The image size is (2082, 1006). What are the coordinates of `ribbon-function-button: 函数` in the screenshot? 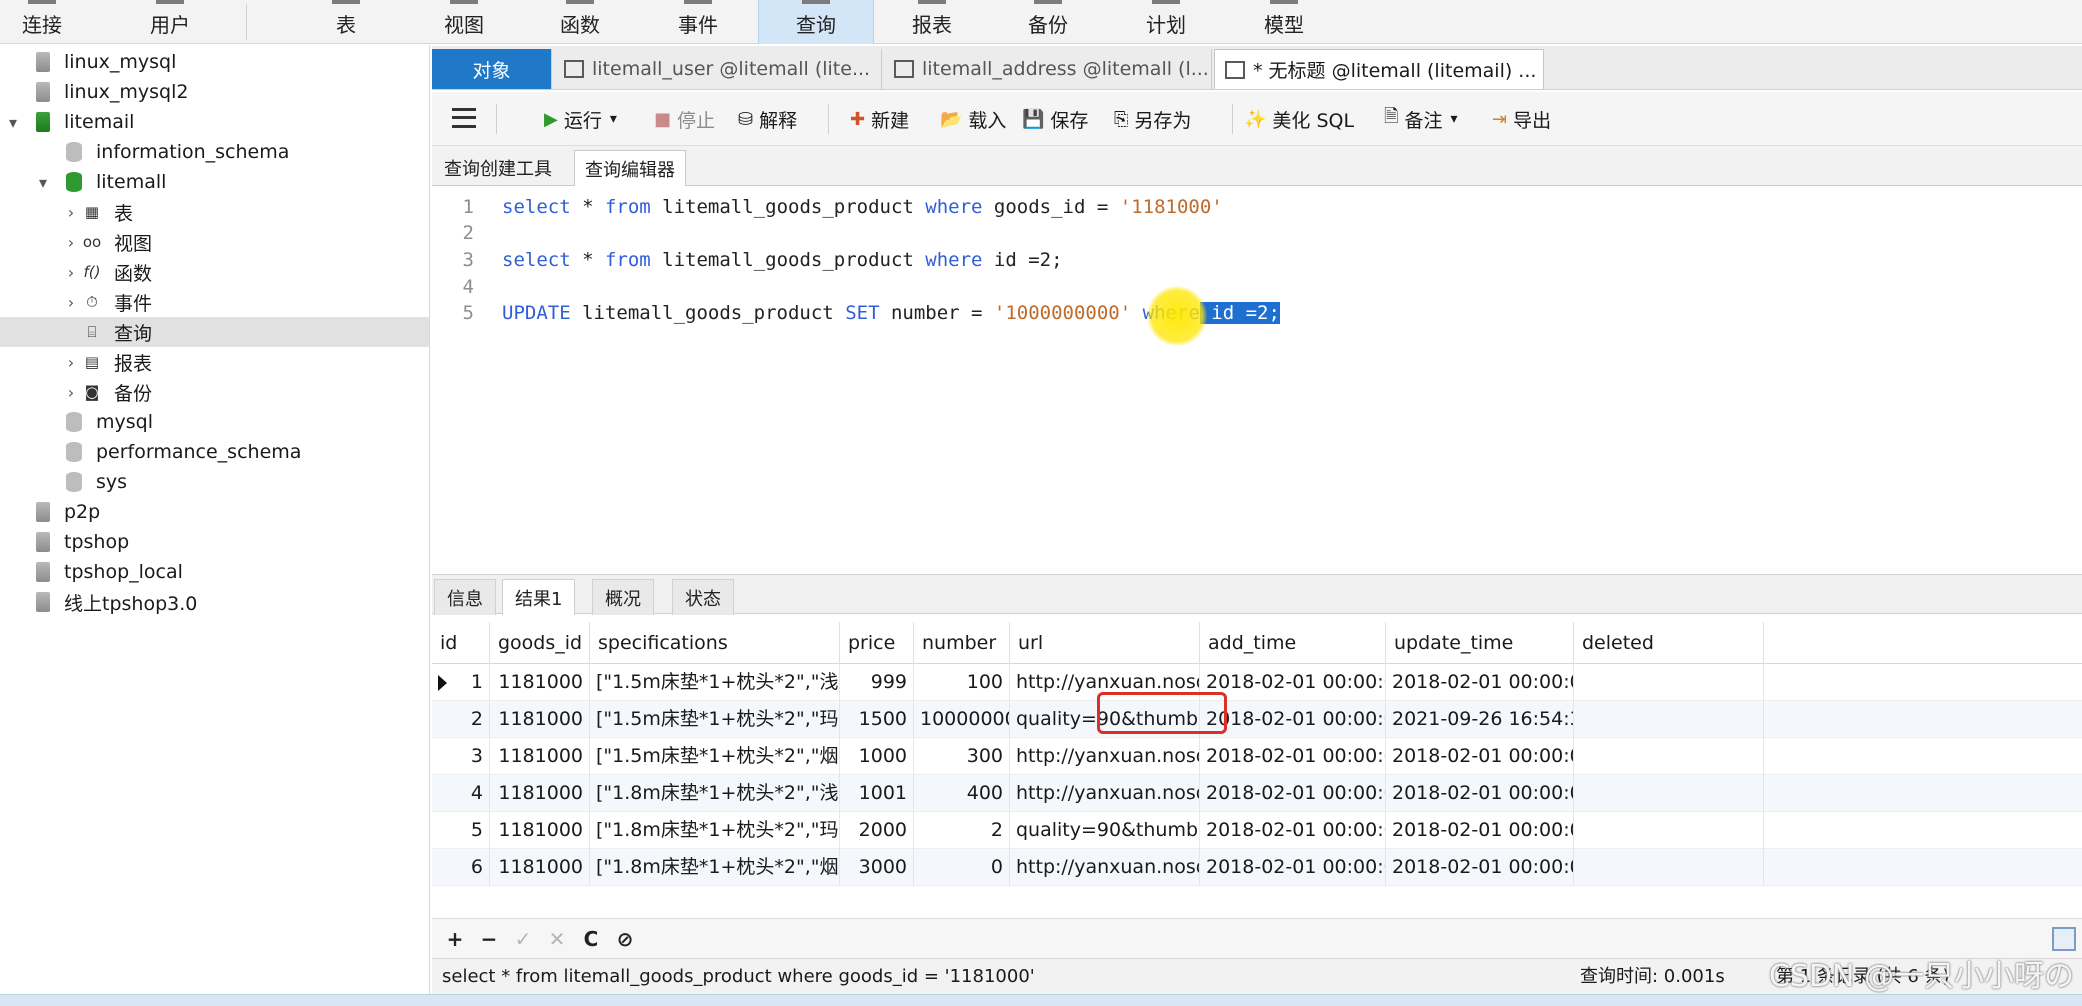 It's located at (580, 22).